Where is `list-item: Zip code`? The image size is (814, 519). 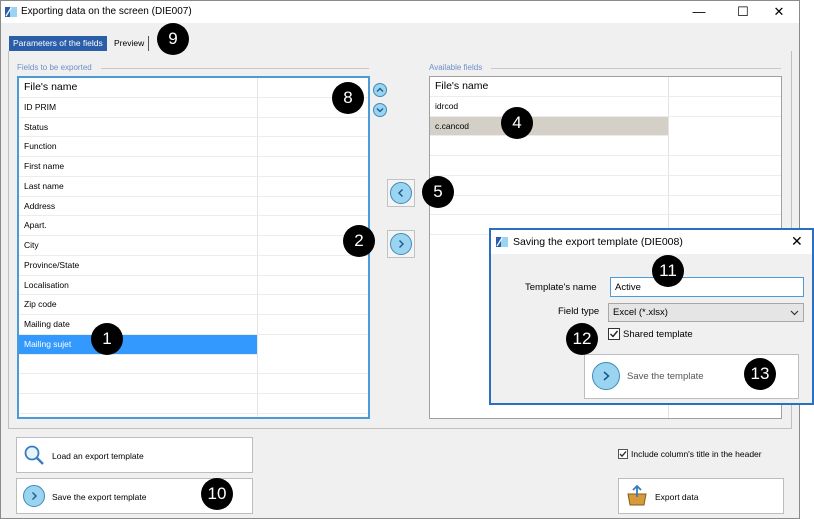
list-item: Zip code is located at coordinates (193, 305).